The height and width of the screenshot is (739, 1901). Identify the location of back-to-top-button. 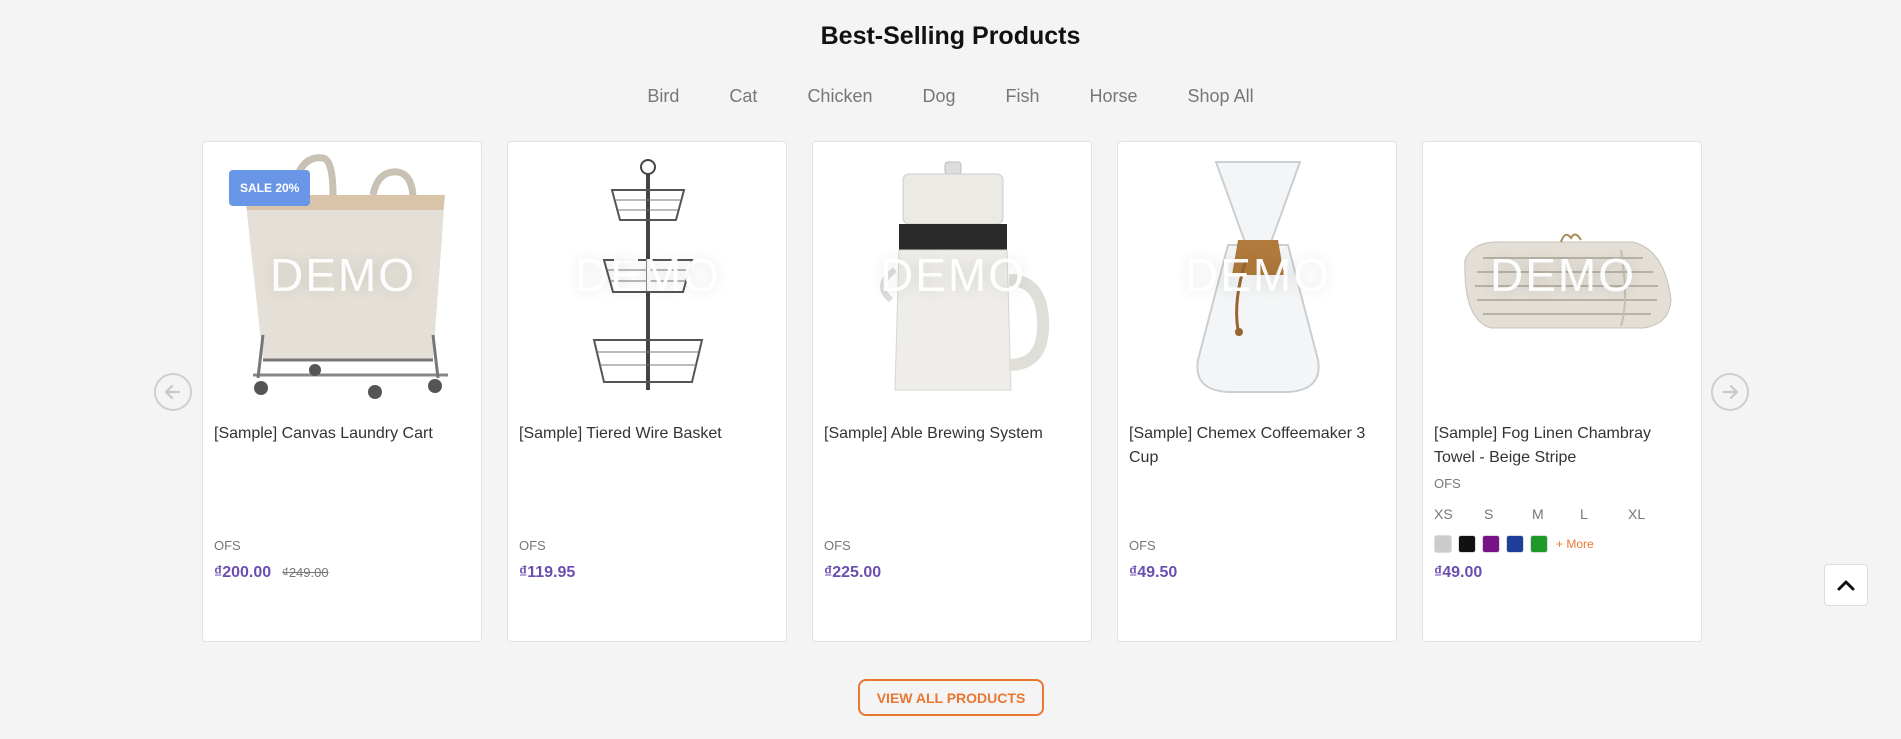
(1846, 585).